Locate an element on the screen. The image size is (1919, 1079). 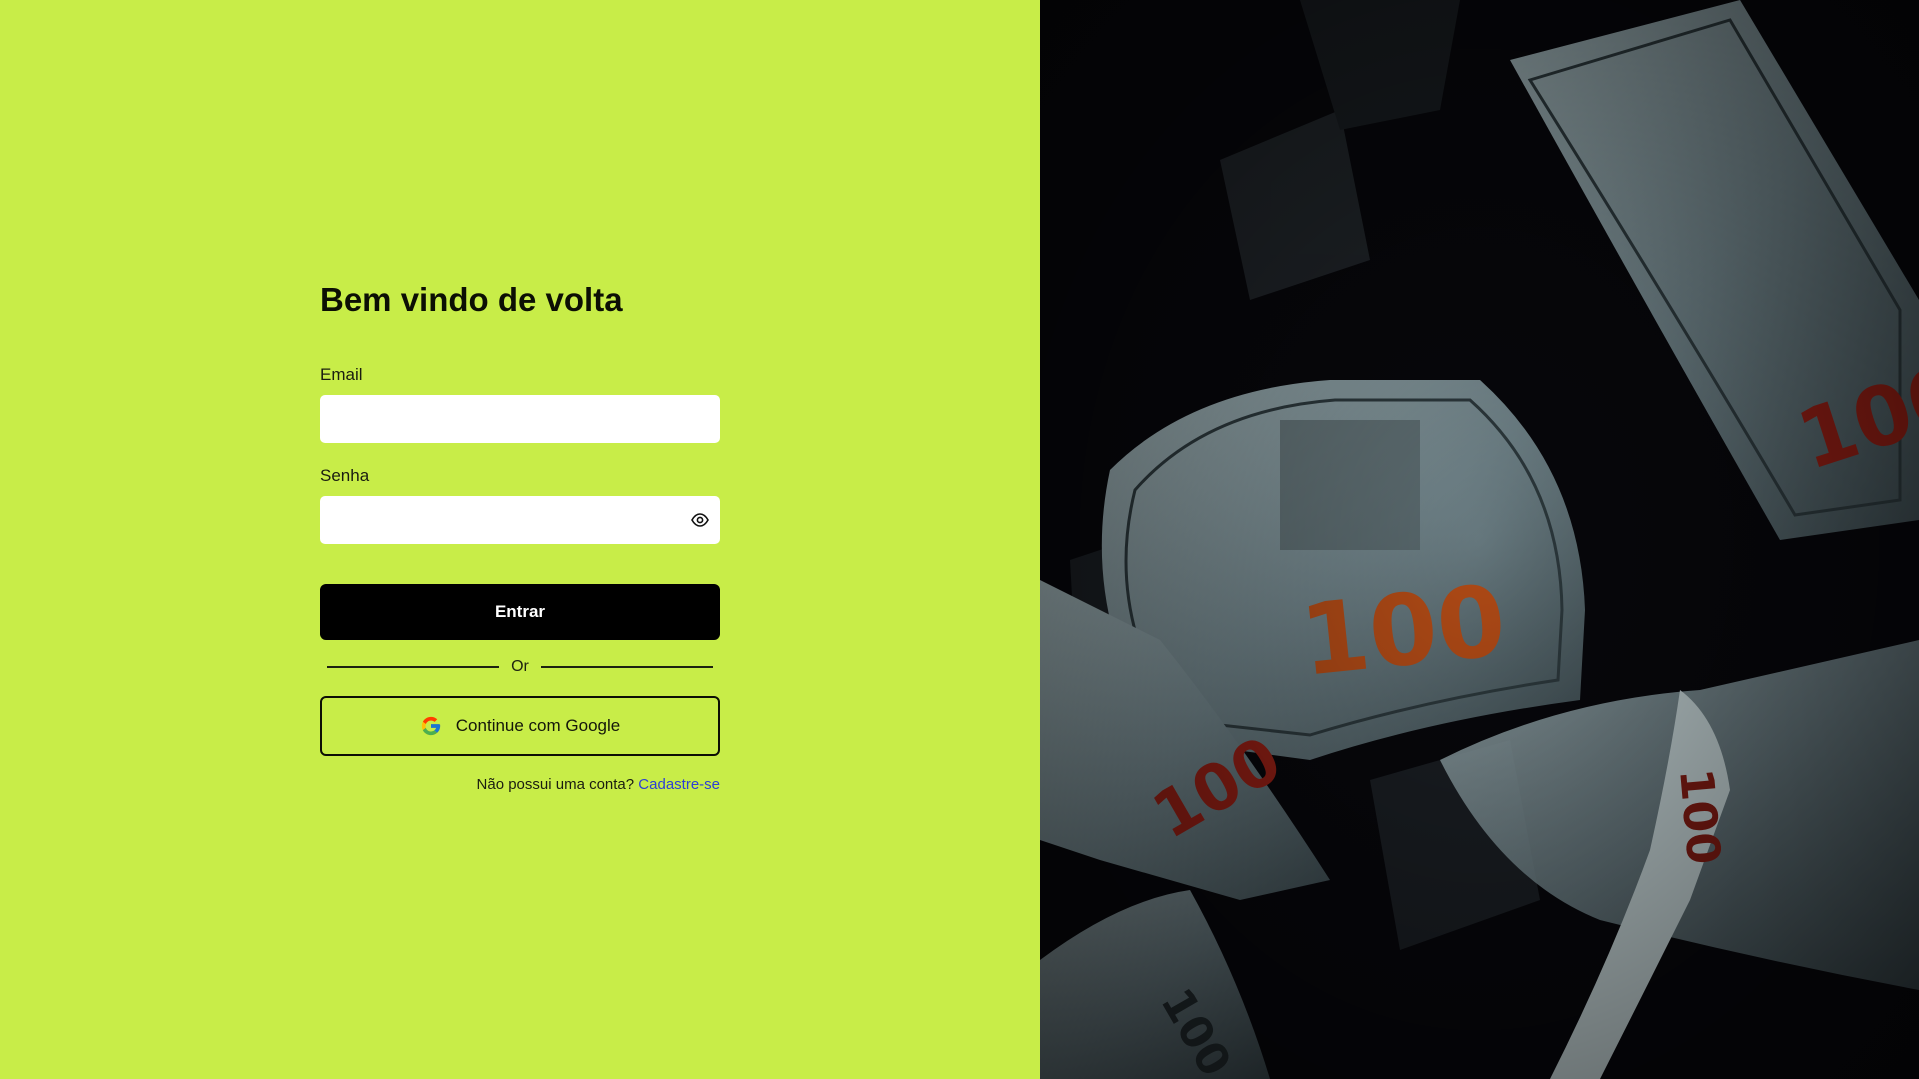
password-field-wrapper is located at coordinates (520, 520).